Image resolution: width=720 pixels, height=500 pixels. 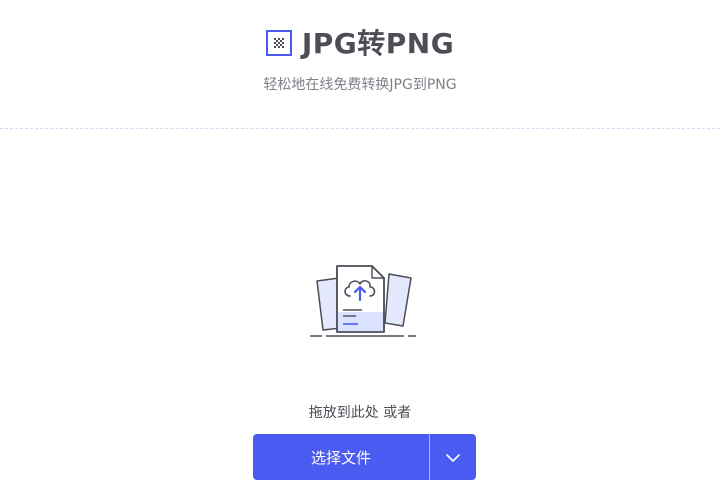 What do you see at coordinates (360, 128) in the screenshot?
I see `header-divider` at bounding box center [360, 128].